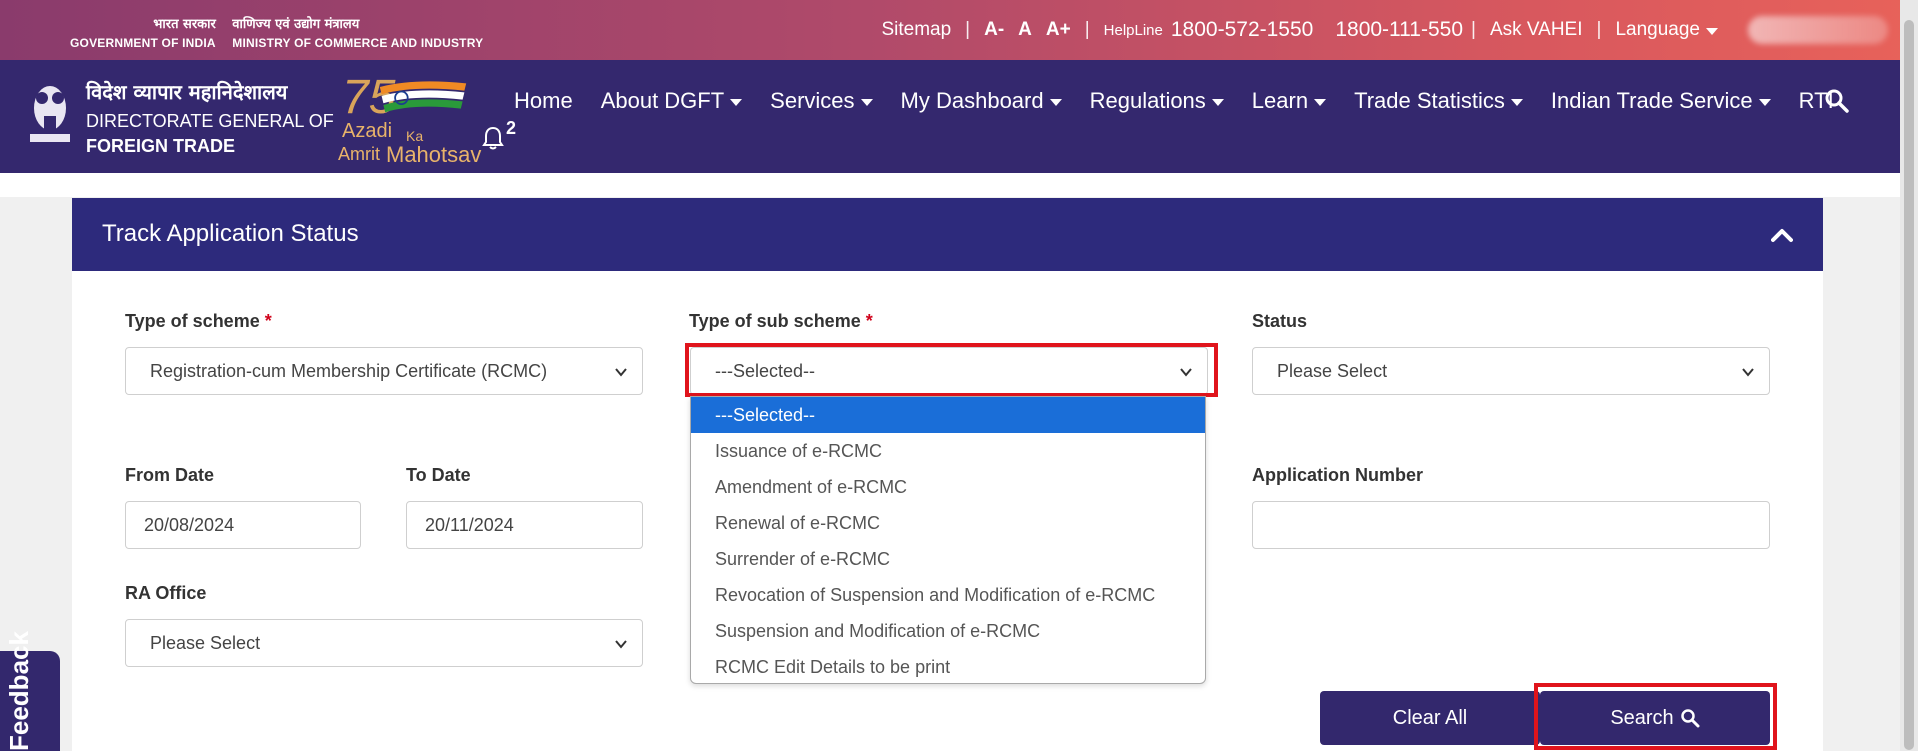 This screenshot has height=751, width=1918. Describe the element at coordinates (1332, 370) in the screenshot. I see `status-select-value: Please Select` at that location.